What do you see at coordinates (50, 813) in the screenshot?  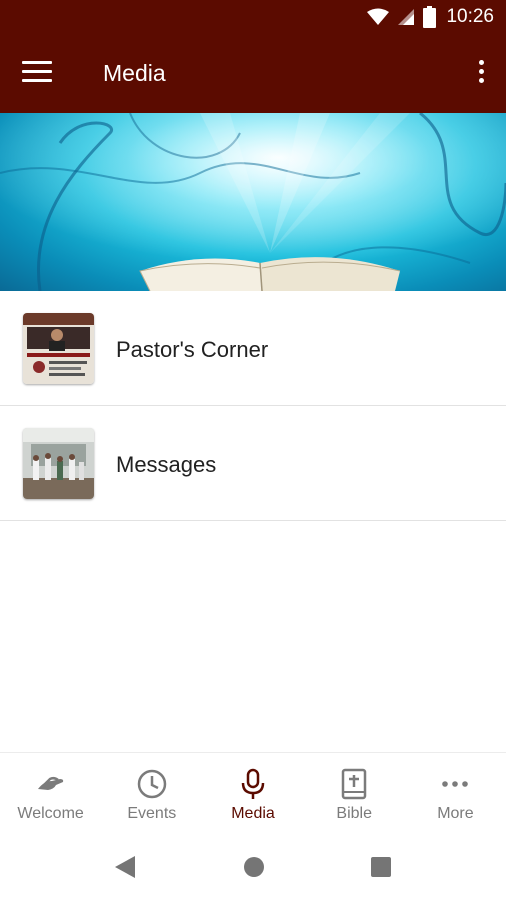 I see `nav-label: Welcome` at bounding box center [50, 813].